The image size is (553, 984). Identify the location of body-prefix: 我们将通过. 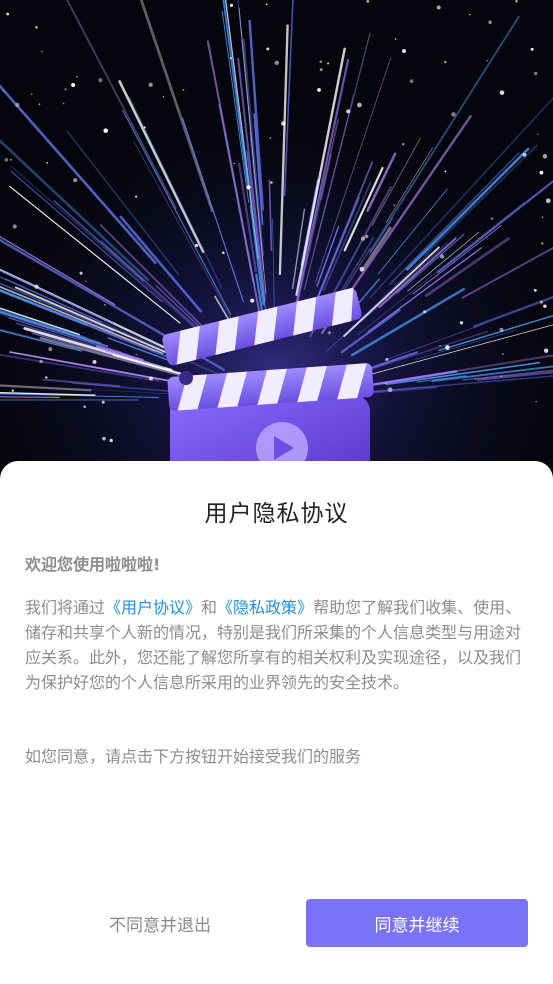
(65, 607).